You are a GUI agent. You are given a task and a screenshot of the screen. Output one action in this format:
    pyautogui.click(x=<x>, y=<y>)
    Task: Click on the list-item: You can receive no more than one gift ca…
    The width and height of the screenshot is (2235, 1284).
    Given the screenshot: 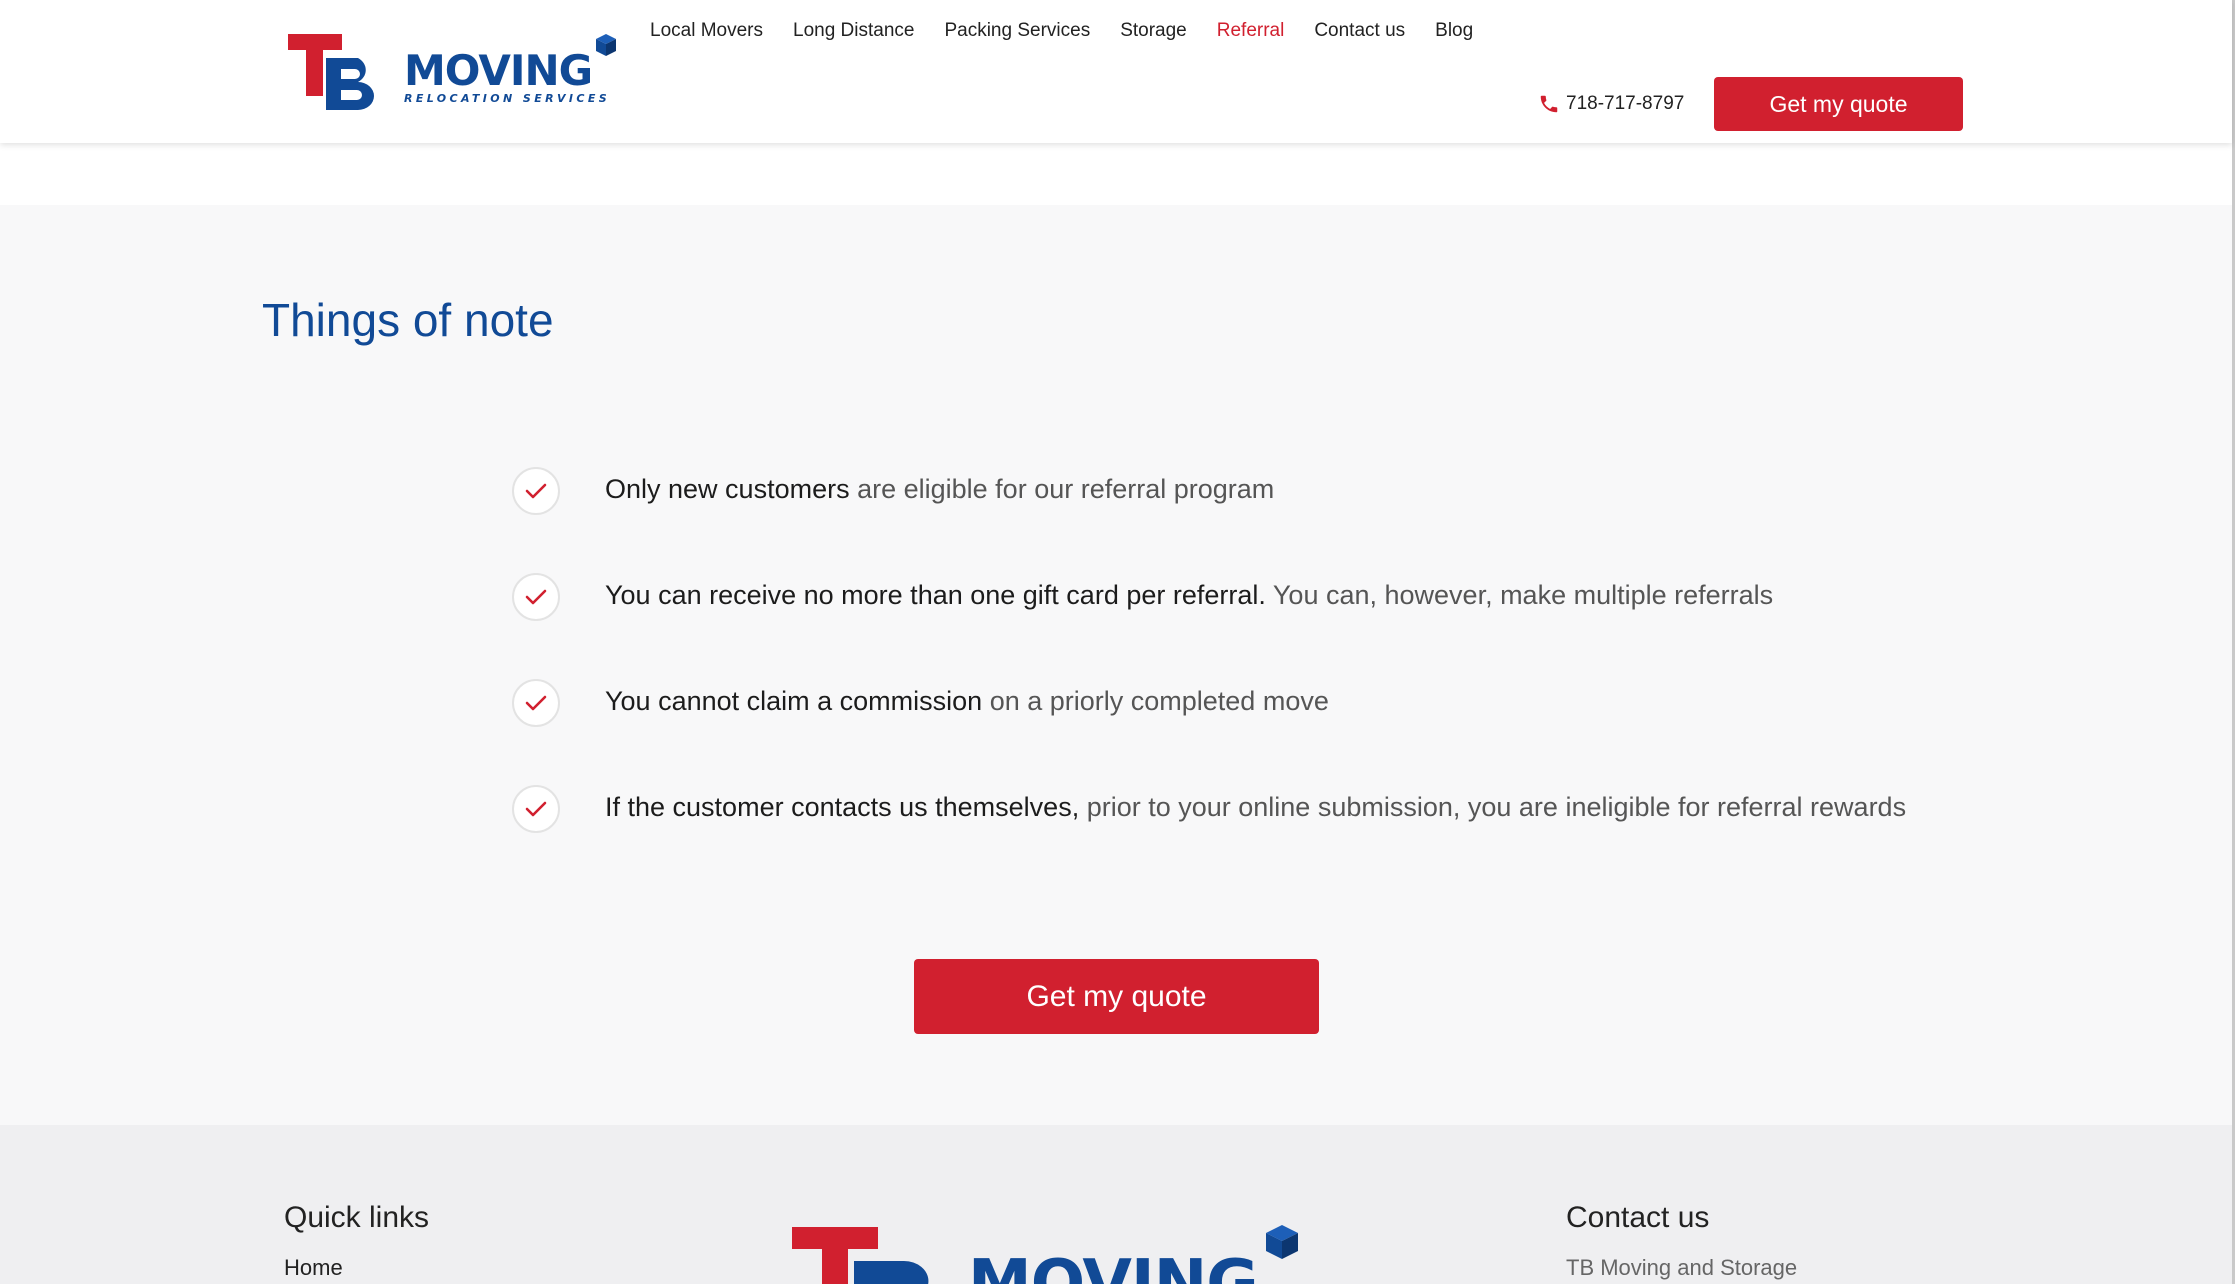 What is the action you would take?
    pyautogui.click(x=1262, y=626)
    